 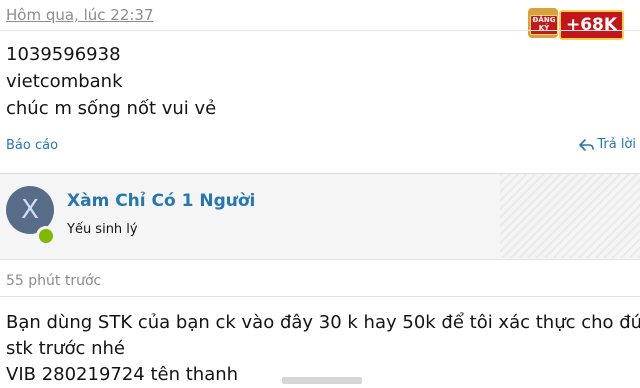 What do you see at coordinates (570, 216) in the screenshot?
I see `decorative-stripes` at bounding box center [570, 216].